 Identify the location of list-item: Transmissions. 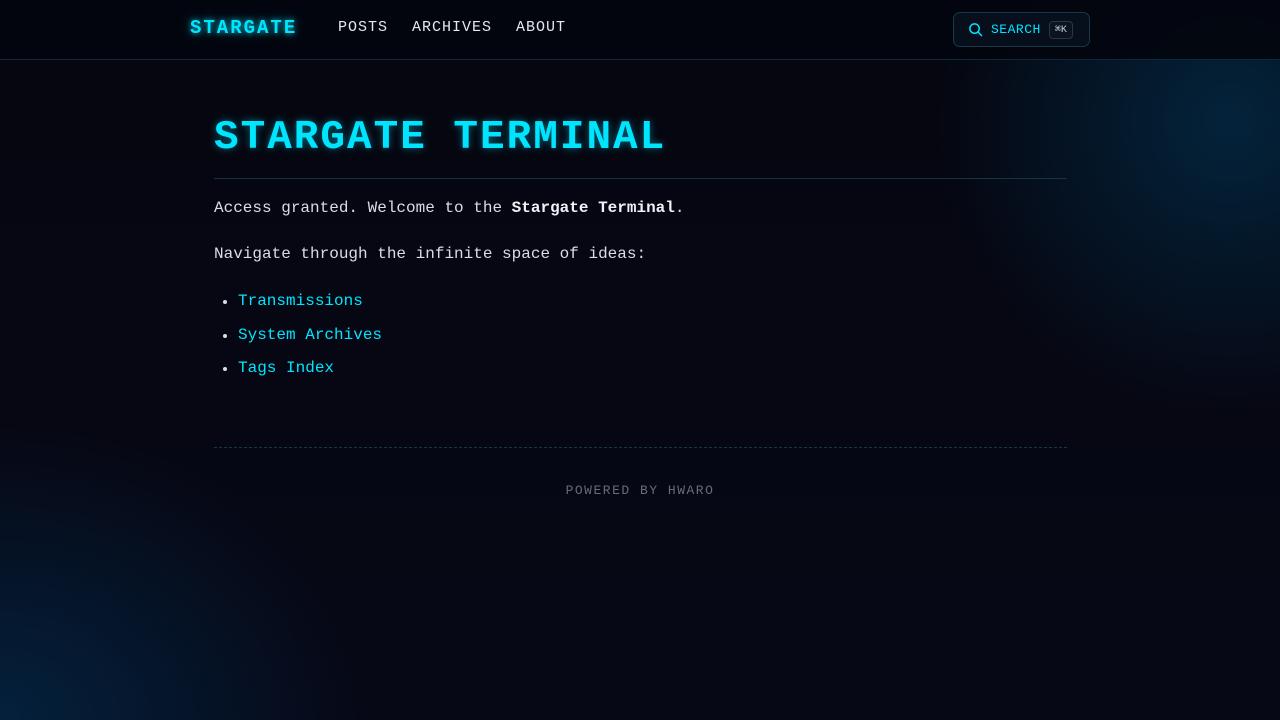
(640, 301).